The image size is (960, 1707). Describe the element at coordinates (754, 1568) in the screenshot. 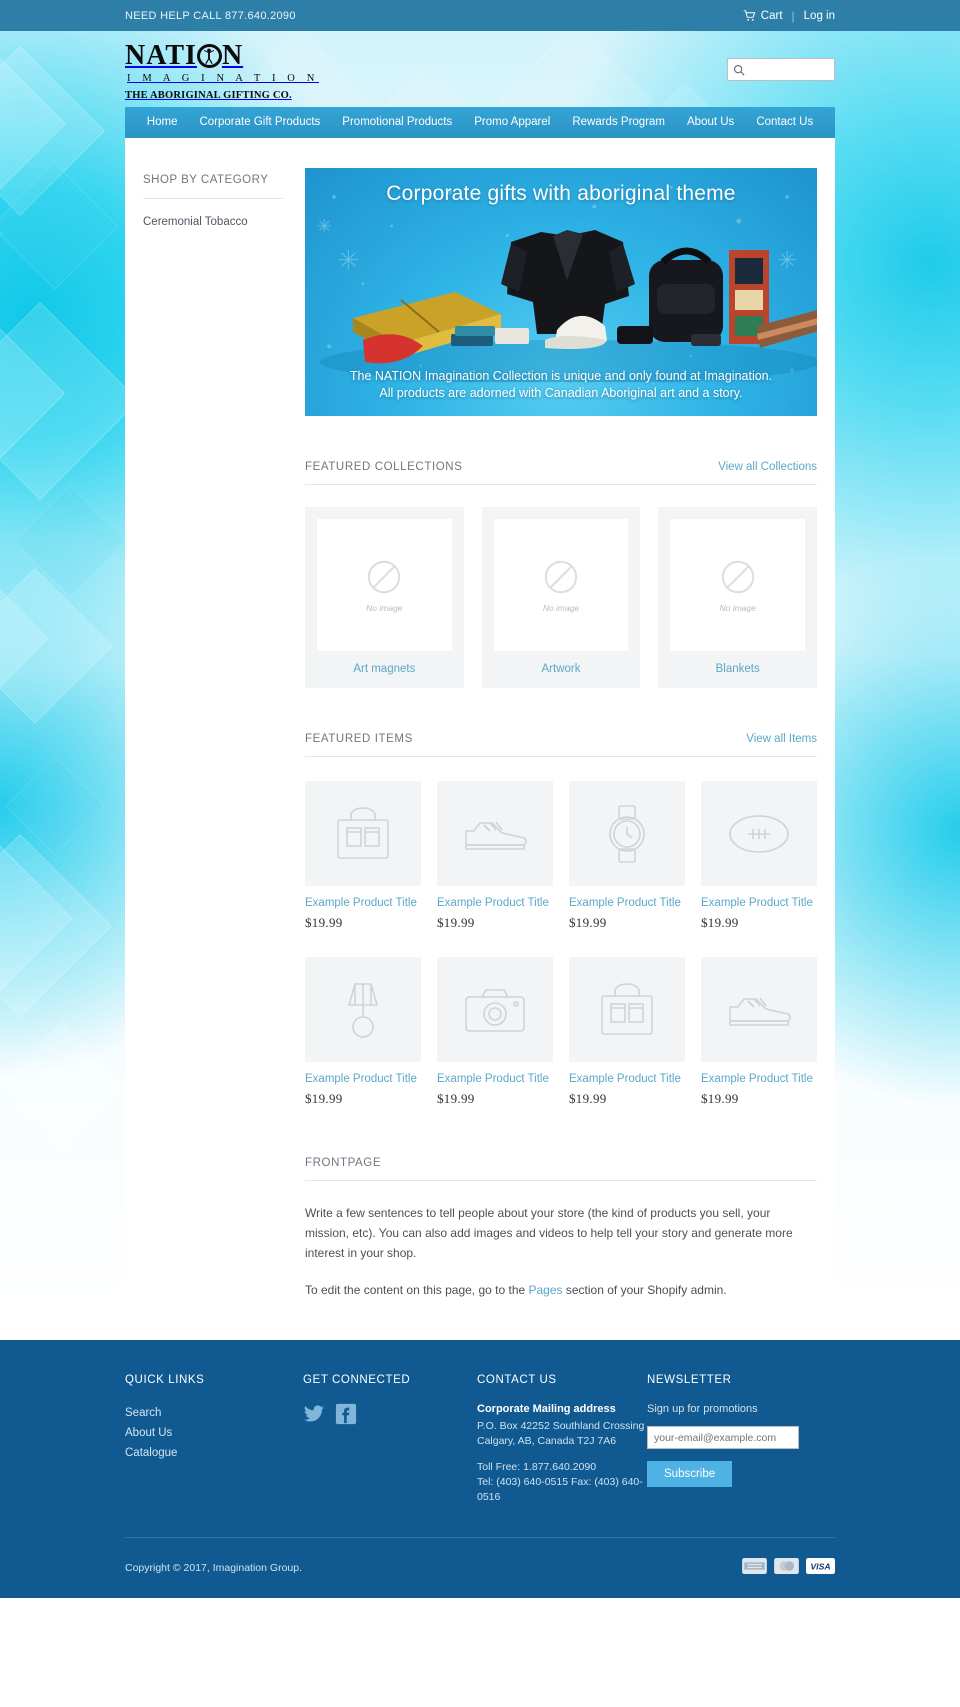

I see `amex-icon` at that location.